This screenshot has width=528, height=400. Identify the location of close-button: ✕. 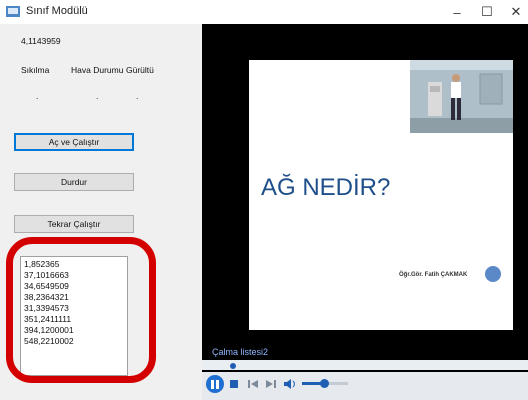
(513, 12).